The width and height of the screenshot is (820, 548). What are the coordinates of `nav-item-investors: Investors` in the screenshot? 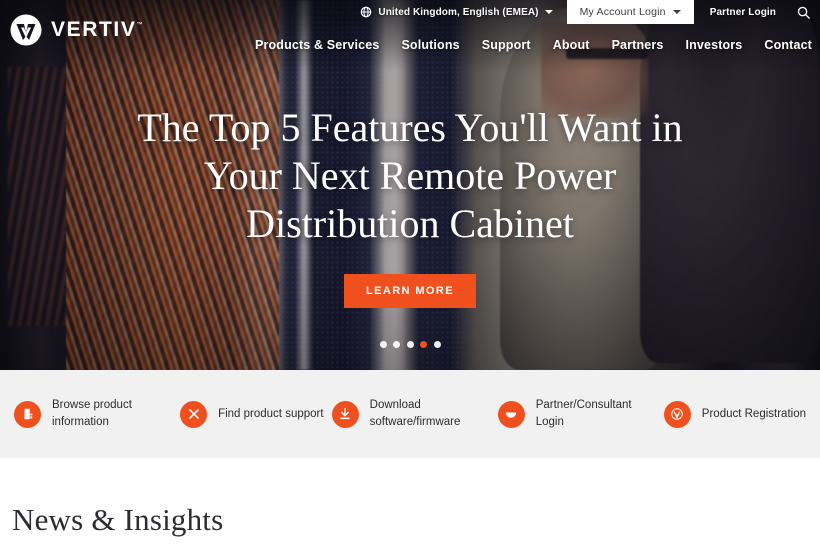 It's located at (713, 45).